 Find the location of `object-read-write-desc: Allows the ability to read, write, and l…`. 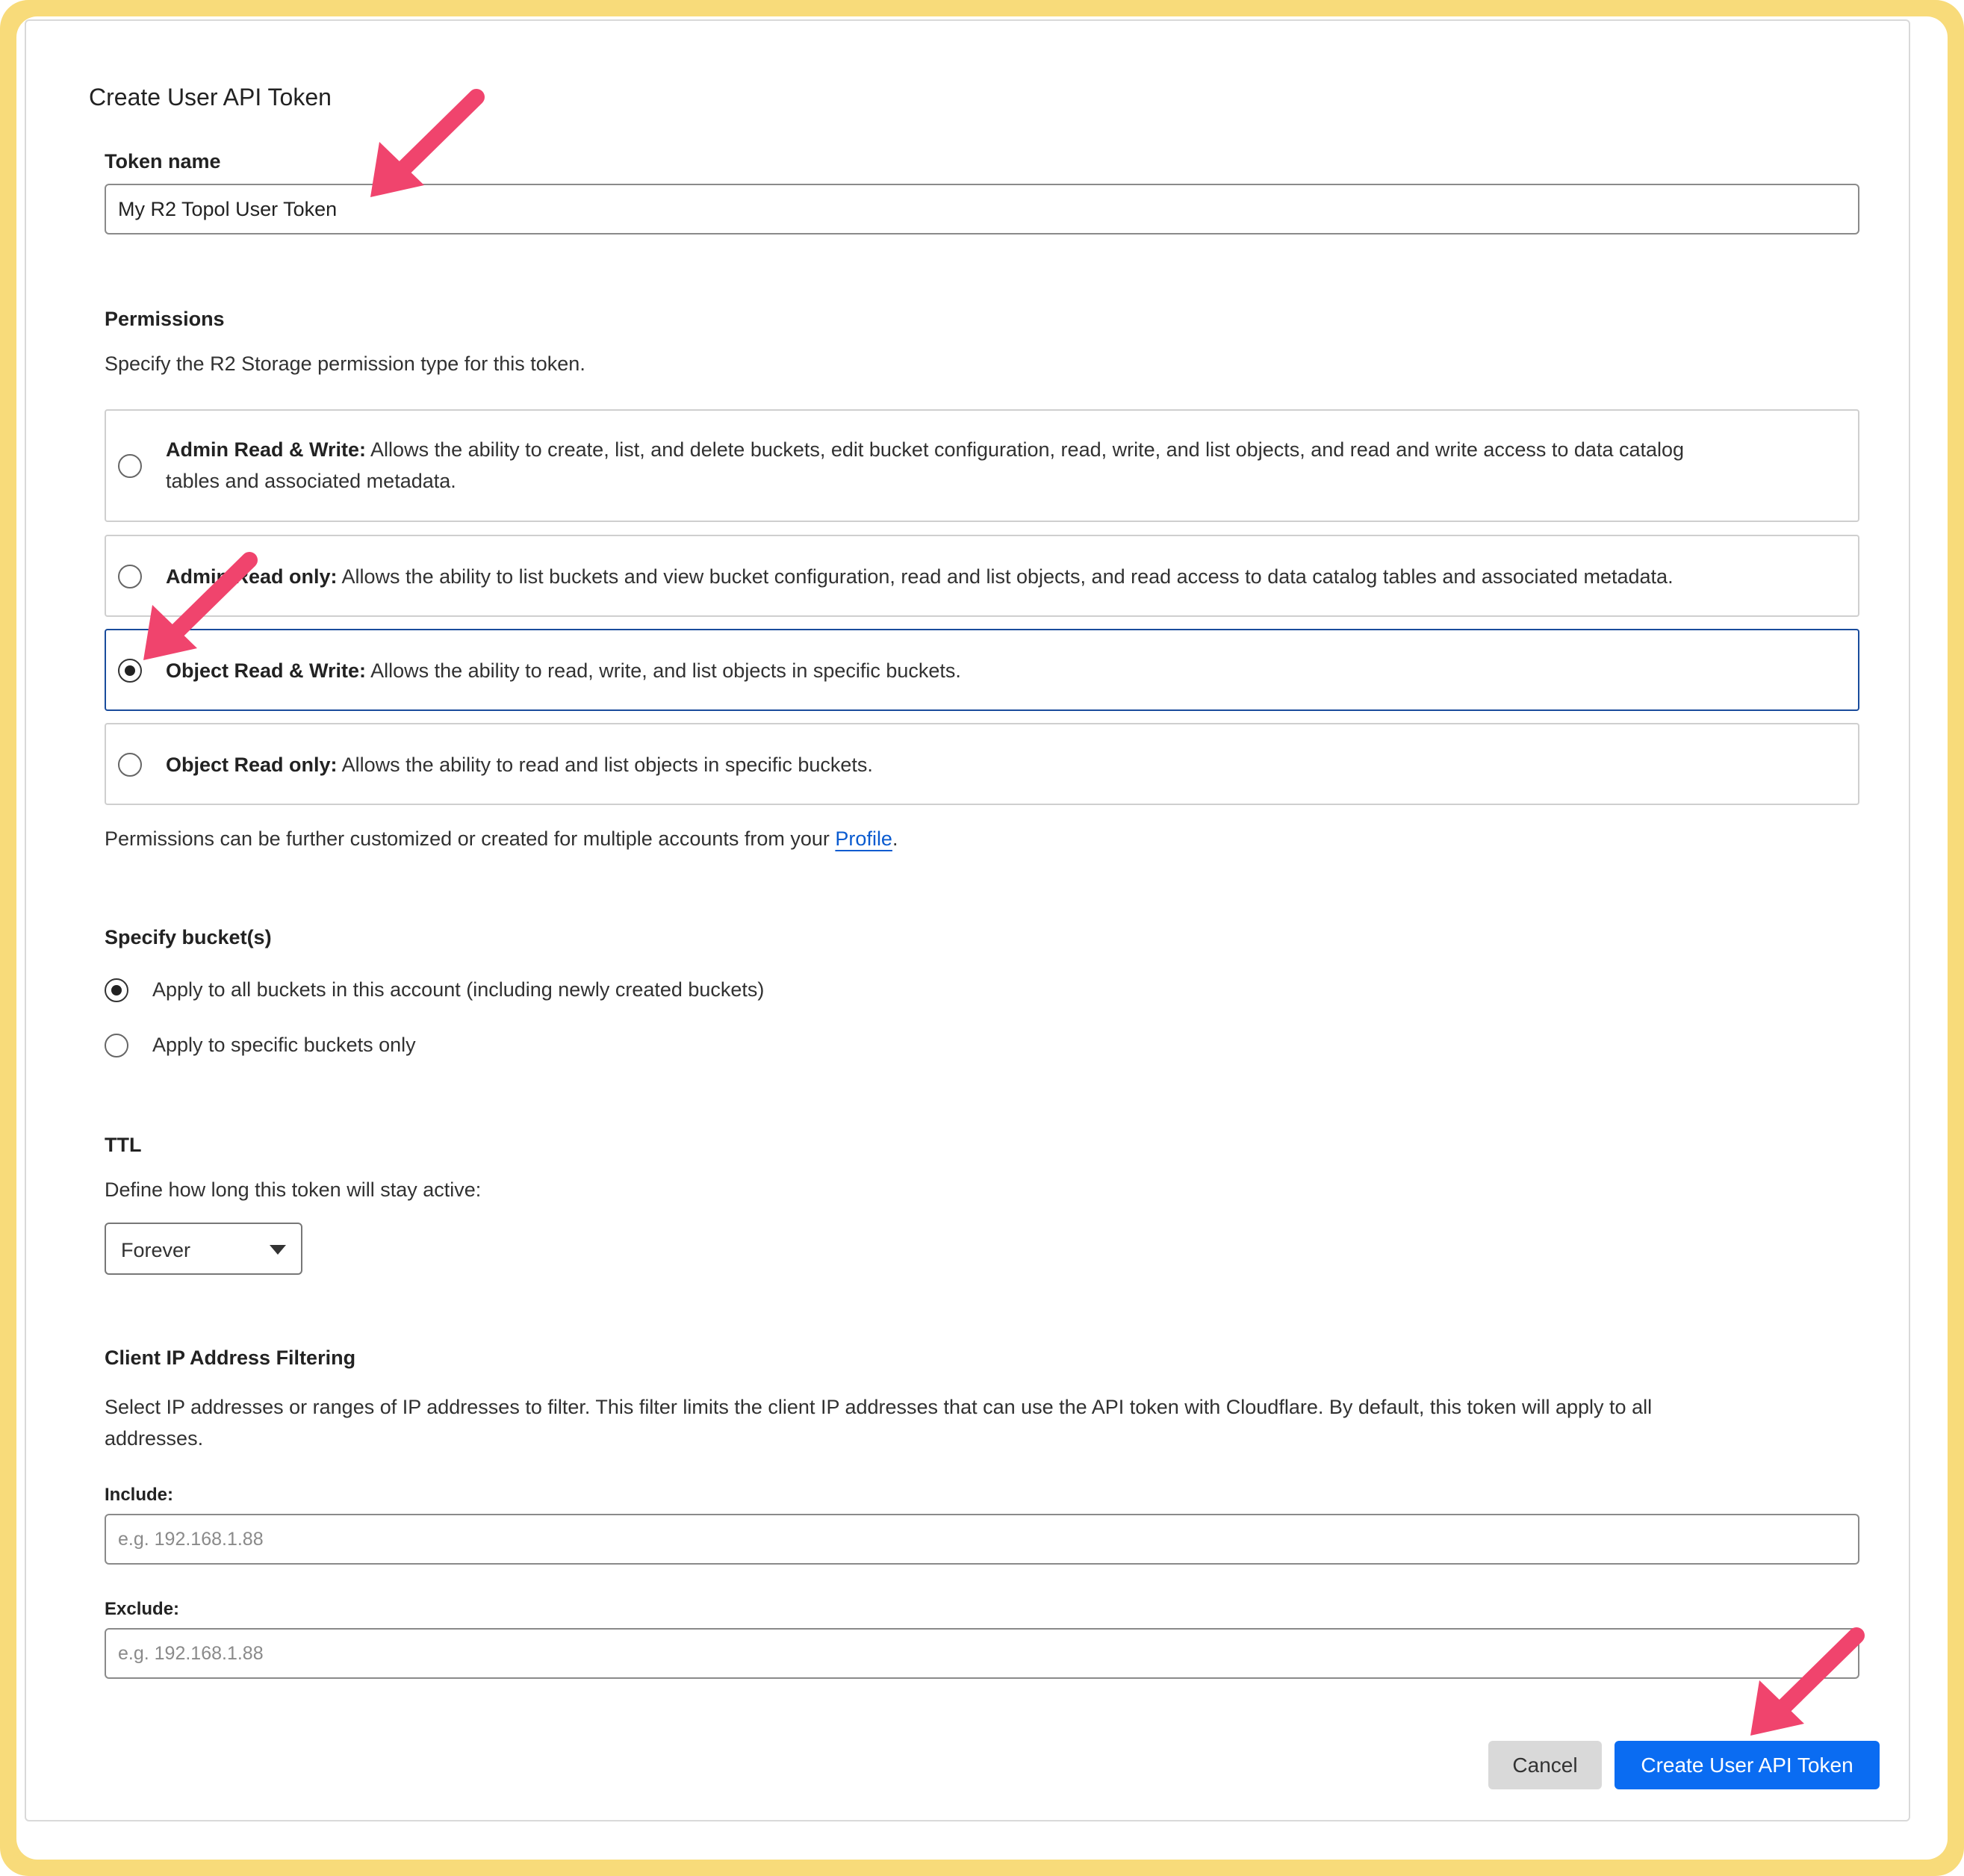

object-read-write-desc: Allows the ability to read, write, and l… is located at coordinates (665, 670).